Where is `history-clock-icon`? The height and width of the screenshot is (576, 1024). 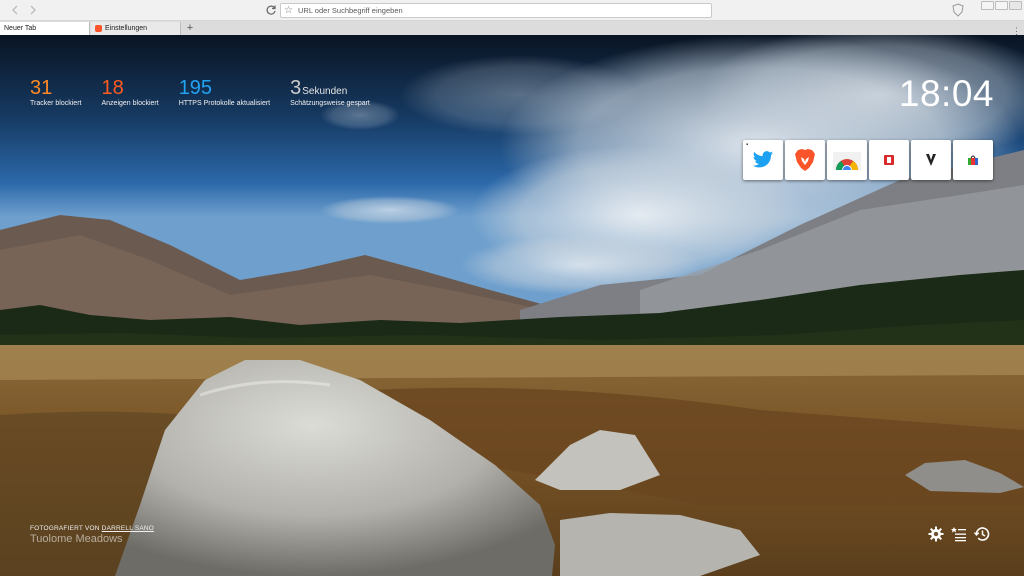
history-clock-icon is located at coordinates (981, 534).